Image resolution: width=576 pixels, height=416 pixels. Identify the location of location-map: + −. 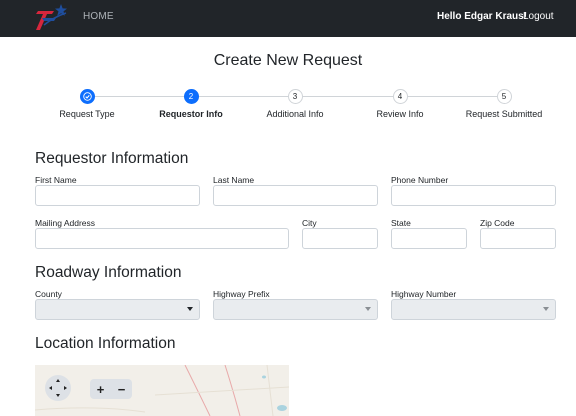
(162, 390).